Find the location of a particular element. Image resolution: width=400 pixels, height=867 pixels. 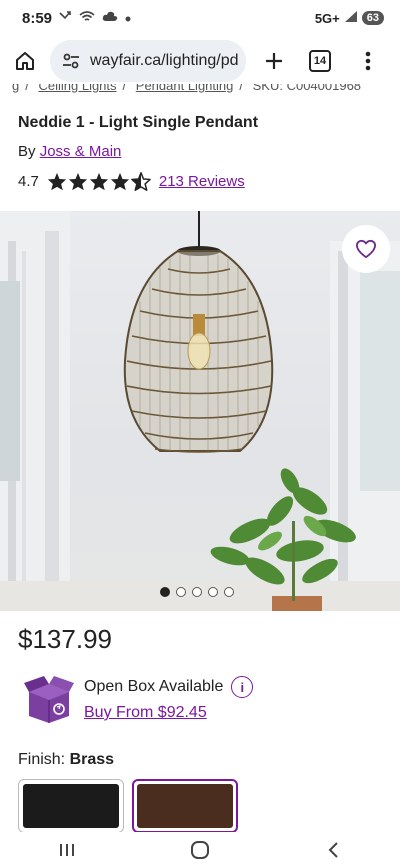

finish-label: Finish: Brass is located at coordinates (66, 760).